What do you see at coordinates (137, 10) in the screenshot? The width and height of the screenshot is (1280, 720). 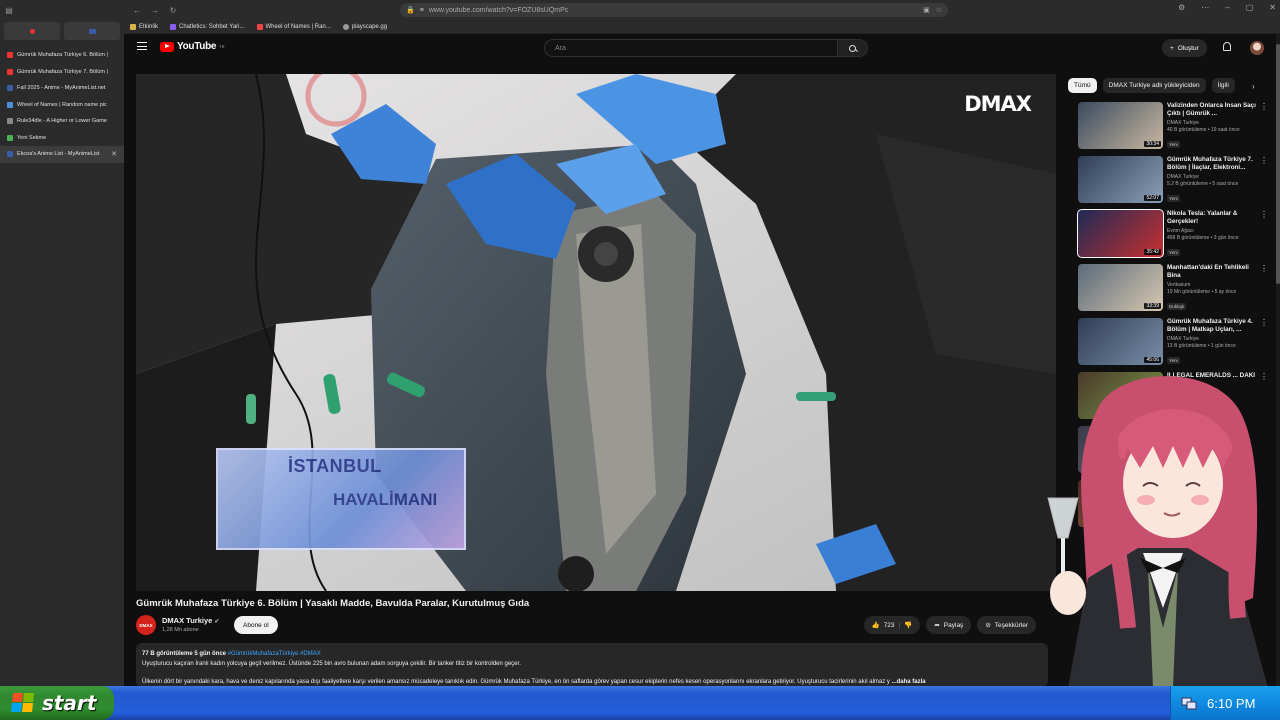 I see `back-icon: ←` at bounding box center [137, 10].